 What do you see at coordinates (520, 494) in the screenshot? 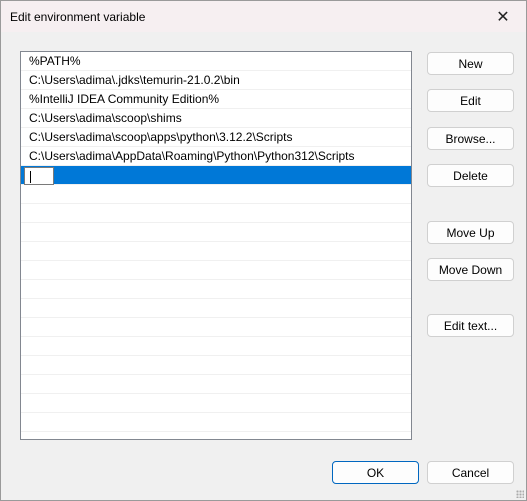
I see `resize-grip-icon` at bounding box center [520, 494].